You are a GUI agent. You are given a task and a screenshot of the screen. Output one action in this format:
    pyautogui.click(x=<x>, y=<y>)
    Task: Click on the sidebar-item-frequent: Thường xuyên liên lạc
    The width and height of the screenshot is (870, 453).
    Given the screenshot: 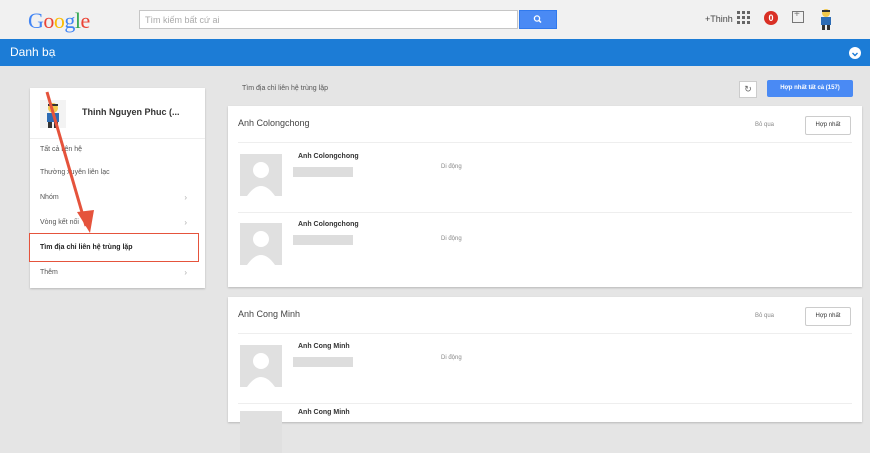 What is the action you would take?
    pyautogui.click(x=117, y=173)
    